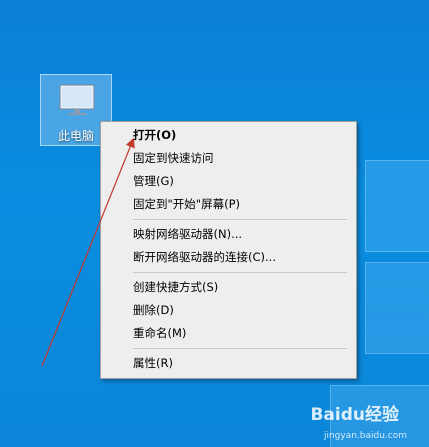 The image size is (429, 447). Describe the element at coordinates (77, 99) in the screenshot. I see `computer-monitor-icon` at that location.